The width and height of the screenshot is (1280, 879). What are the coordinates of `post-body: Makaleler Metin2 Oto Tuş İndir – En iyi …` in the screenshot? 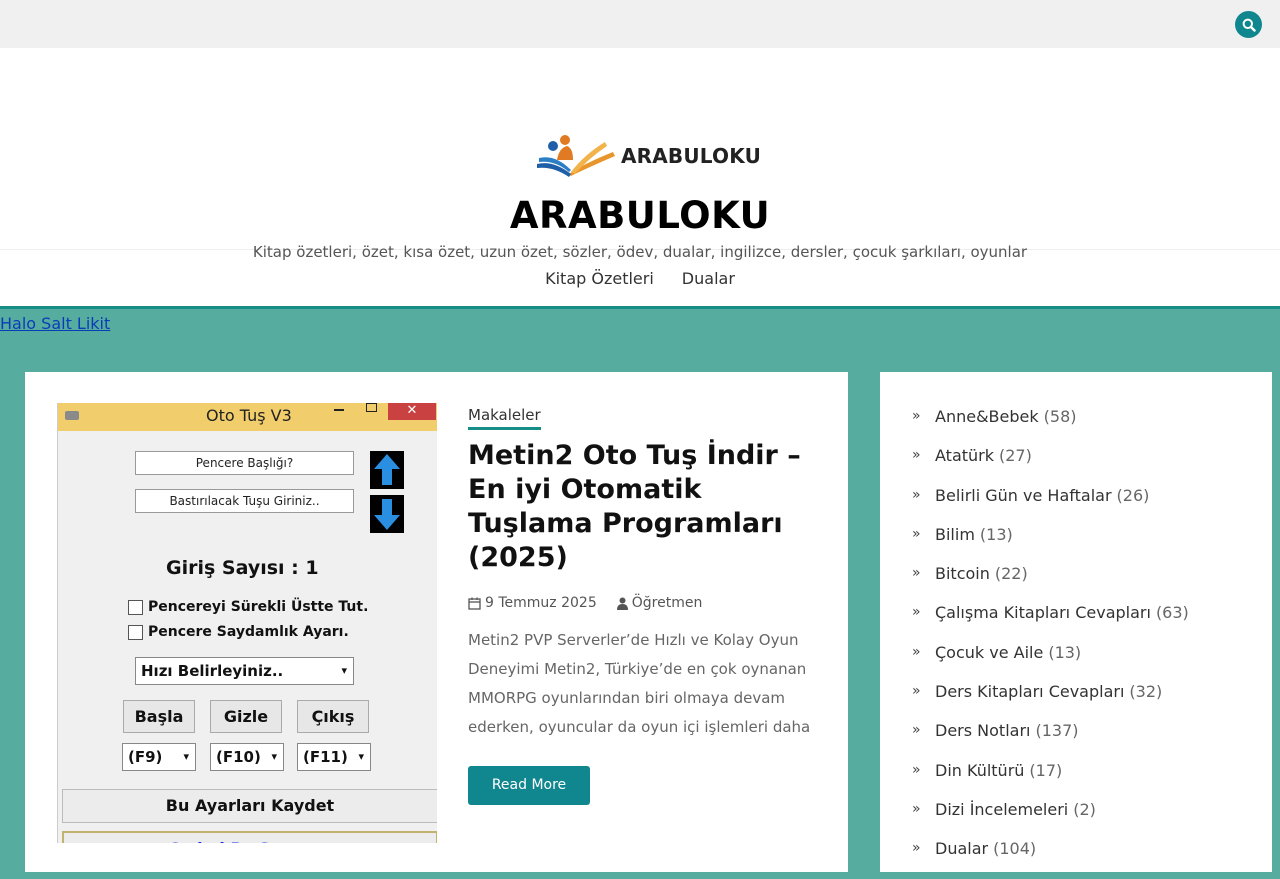 It's located at (648, 573).